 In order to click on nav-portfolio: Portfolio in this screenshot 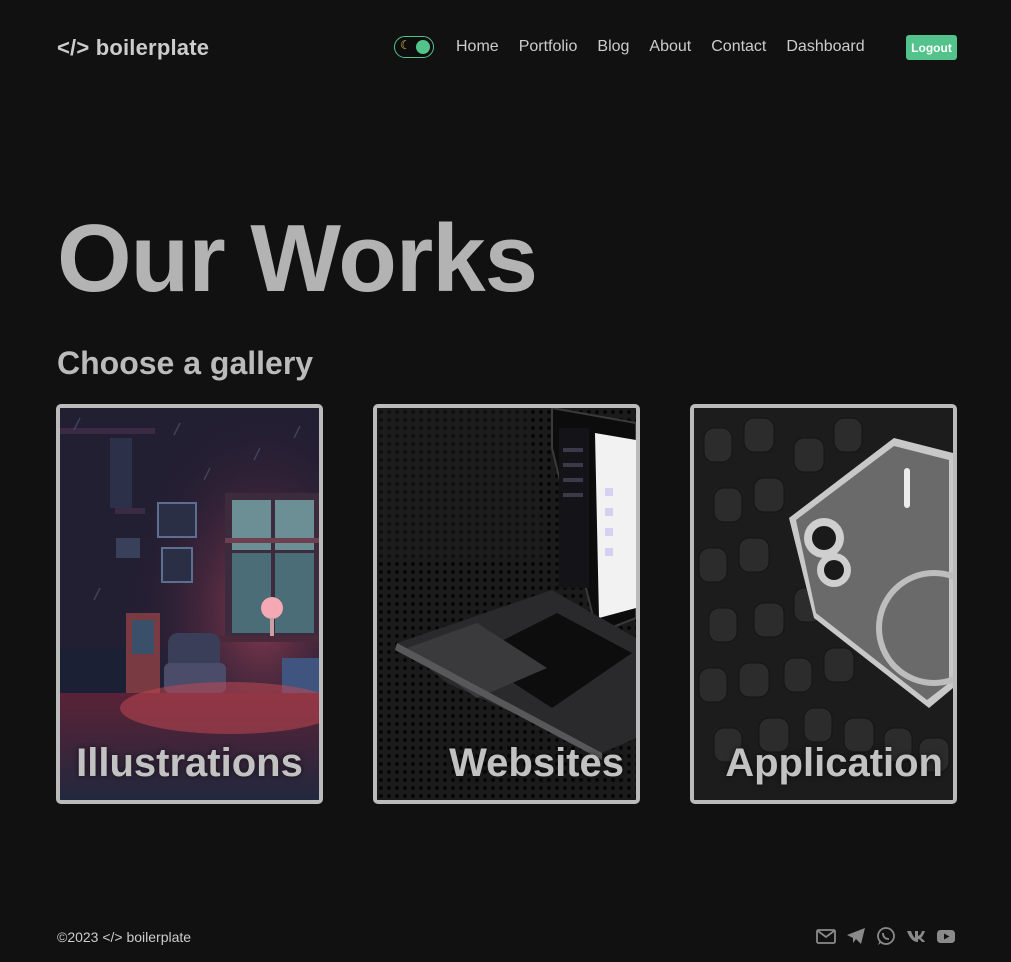, I will do `click(548, 47)`.